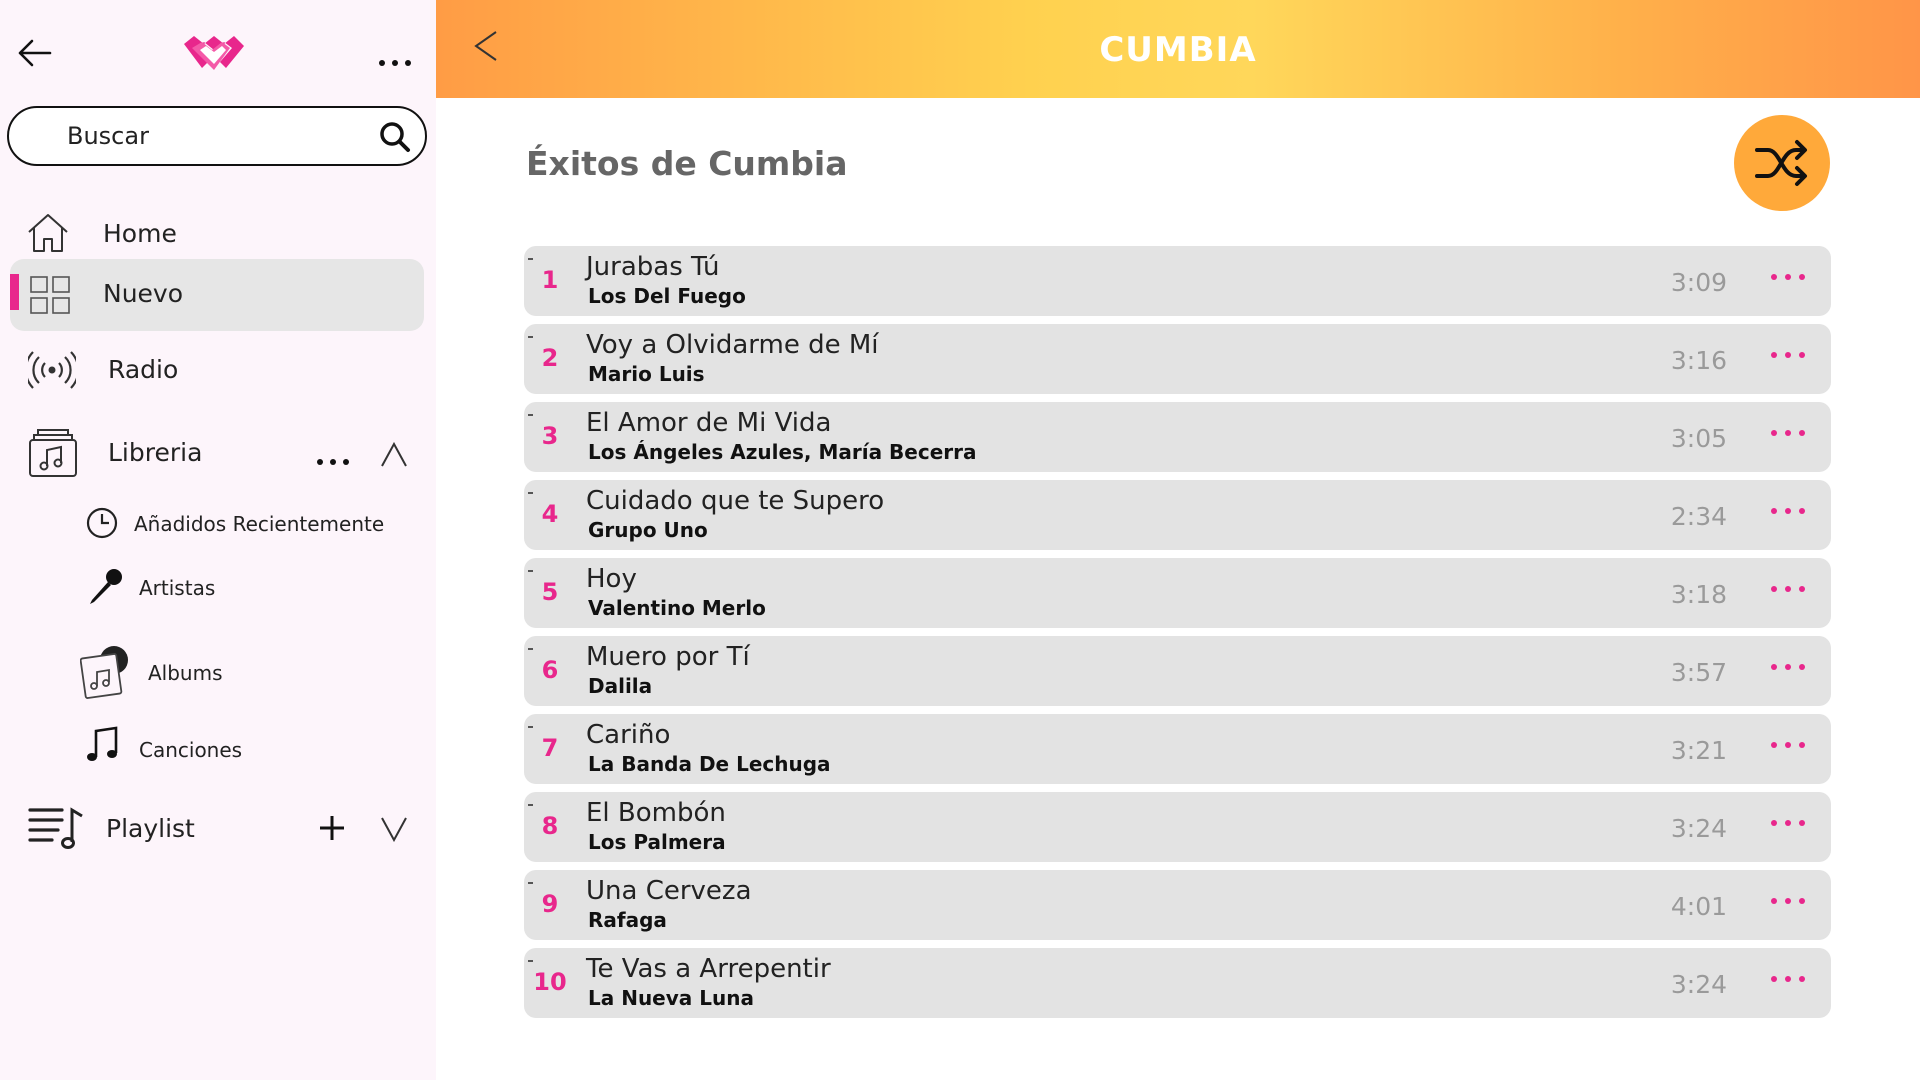 Image resolution: width=1920 pixels, height=1080 pixels. I want to click on library-music-icon, so click(53, 454).